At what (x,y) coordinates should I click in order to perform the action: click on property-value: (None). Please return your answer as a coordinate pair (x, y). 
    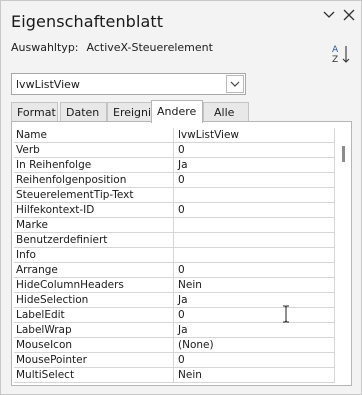
    Looking at the image, I should click on (255, 345).